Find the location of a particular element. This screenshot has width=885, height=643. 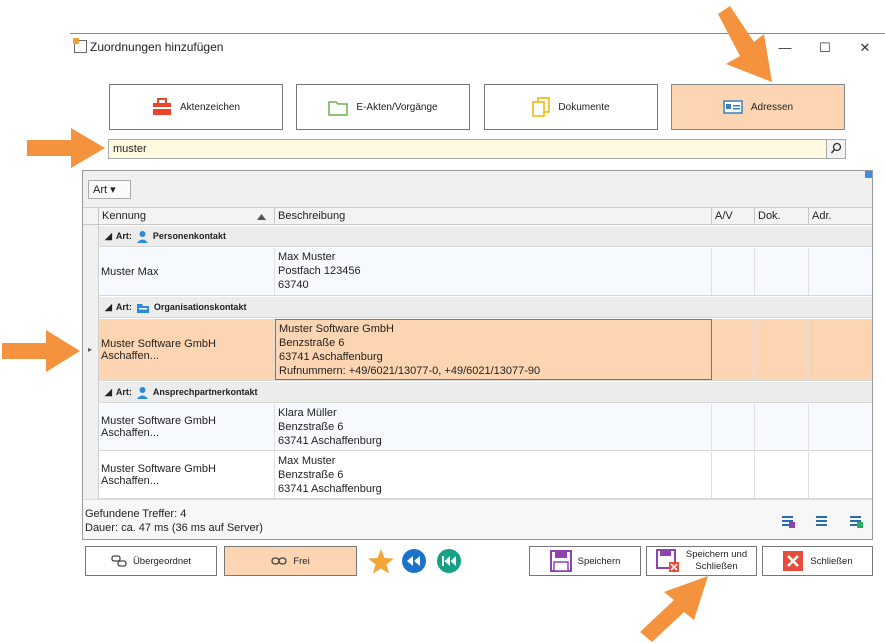

arrow-pointing-search-icon is located at coordinates (66, 148).